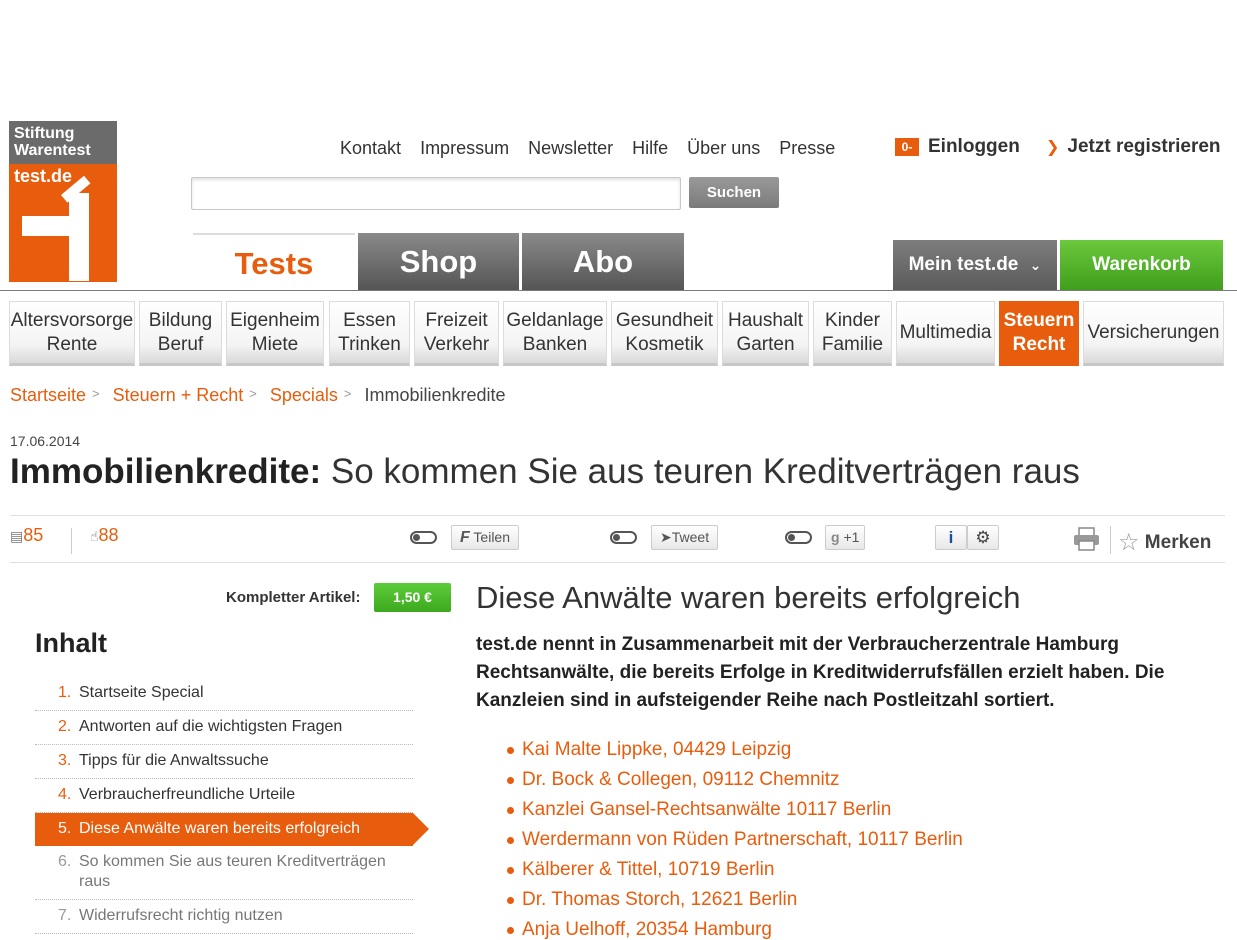 The width and height of the screenshot is (1237, 940). I want to click on category-altersvorsorge: Altersvorsorge Rente, so click(72, 333).